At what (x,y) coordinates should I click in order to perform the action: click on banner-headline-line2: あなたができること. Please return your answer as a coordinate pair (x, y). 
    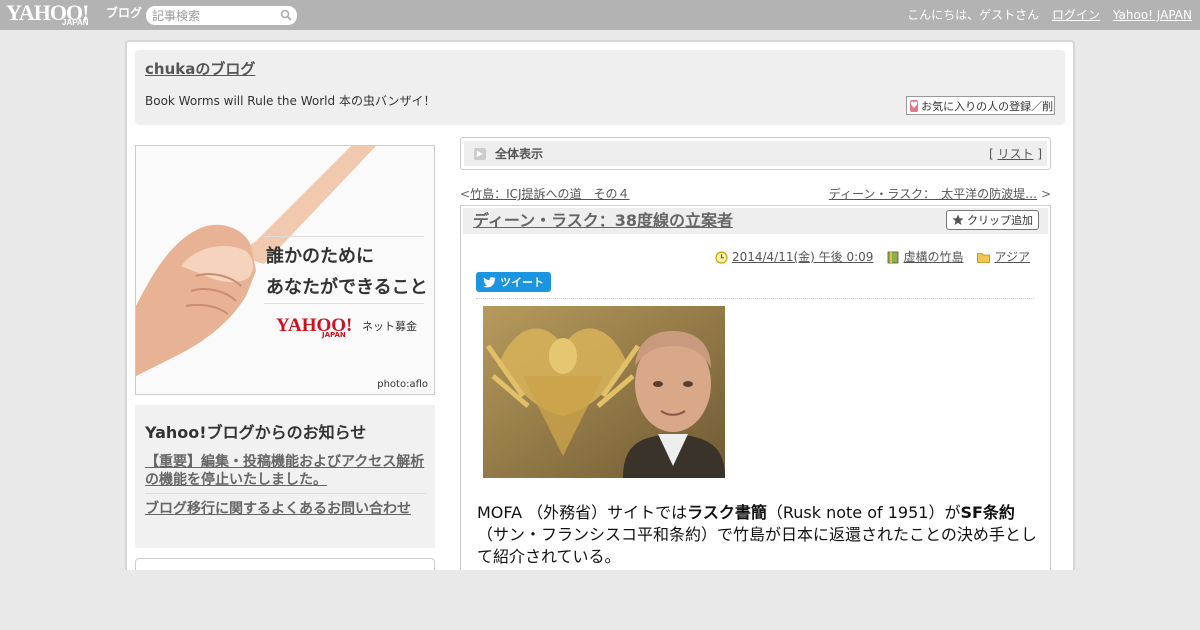
    Looking at the image, I should click on (347, 287).